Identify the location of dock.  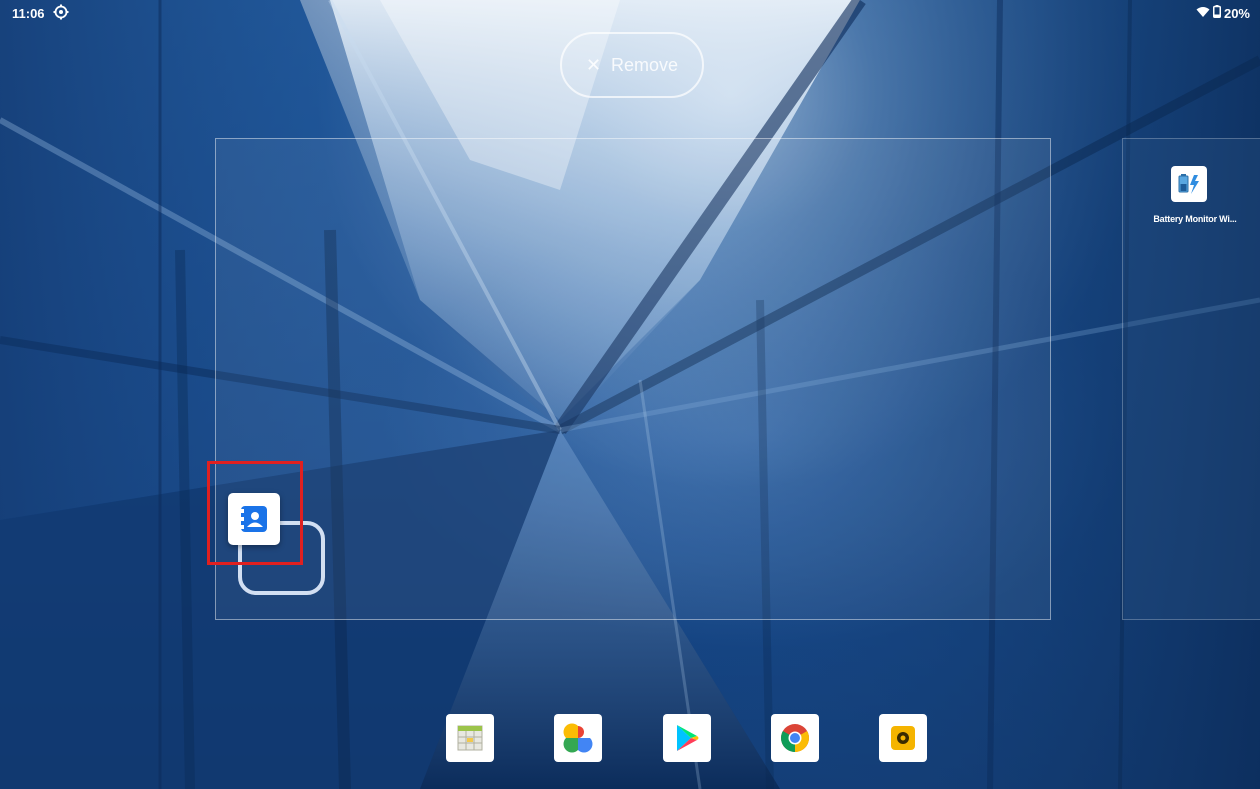
(687, 739).